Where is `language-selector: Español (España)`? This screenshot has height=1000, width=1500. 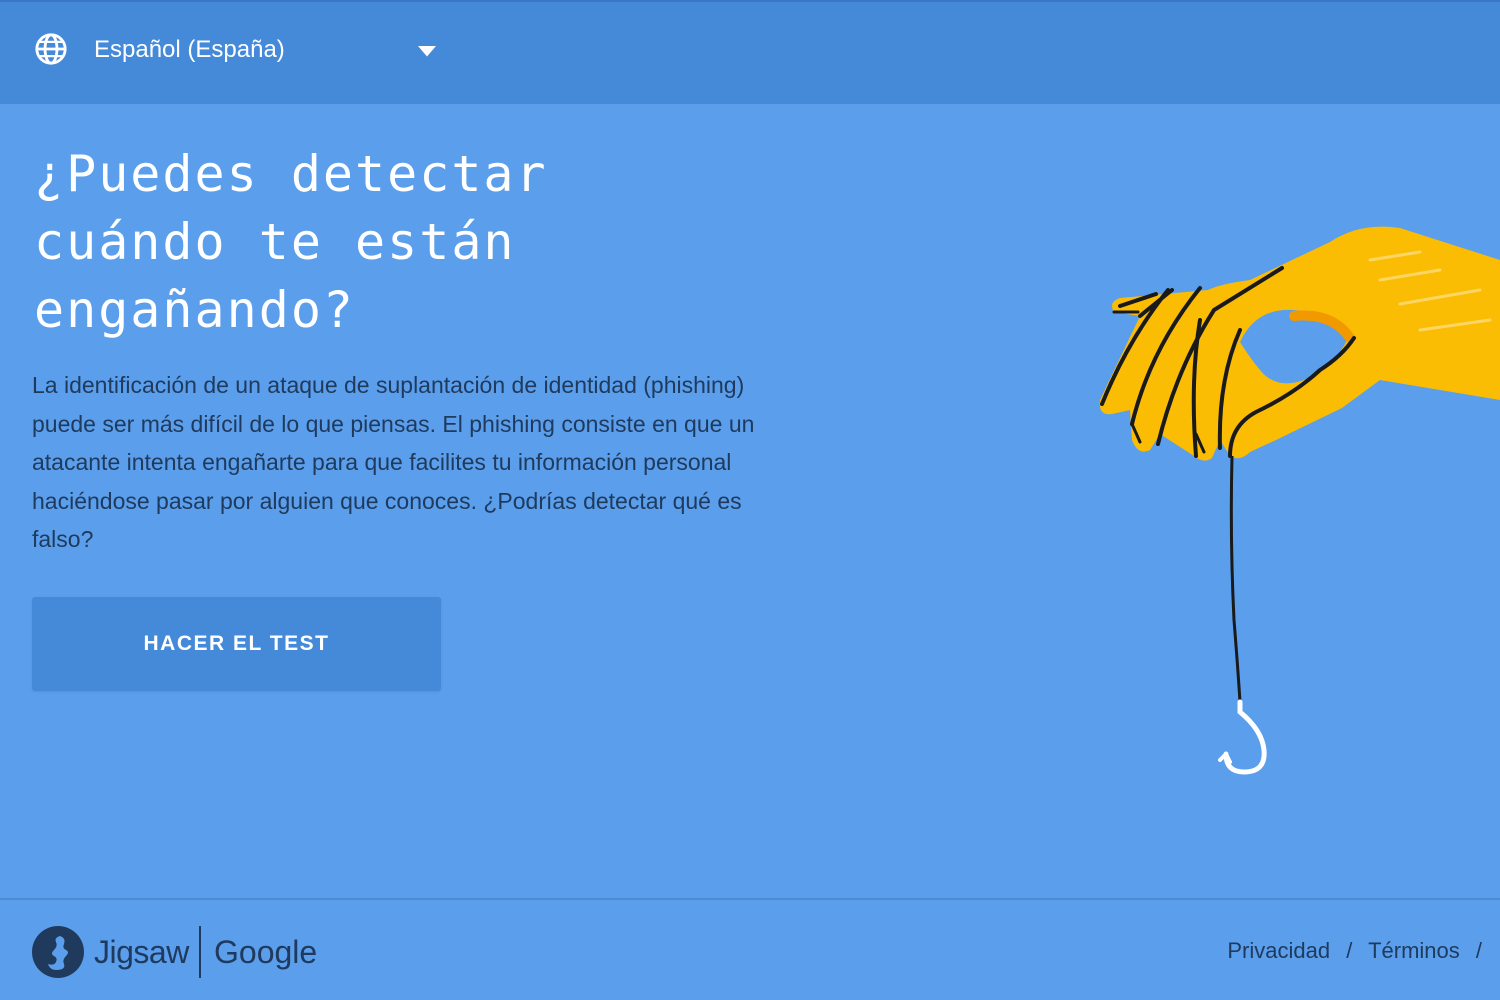
language-selector: Español (España) is located at coordinates (242, 51).